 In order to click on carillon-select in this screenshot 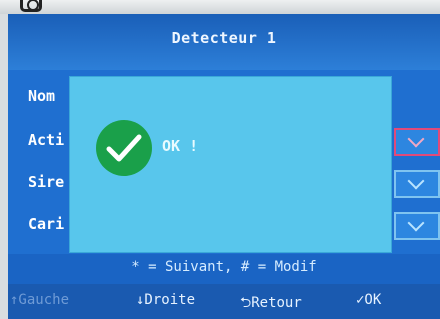, I will do `click(417, 226)`.